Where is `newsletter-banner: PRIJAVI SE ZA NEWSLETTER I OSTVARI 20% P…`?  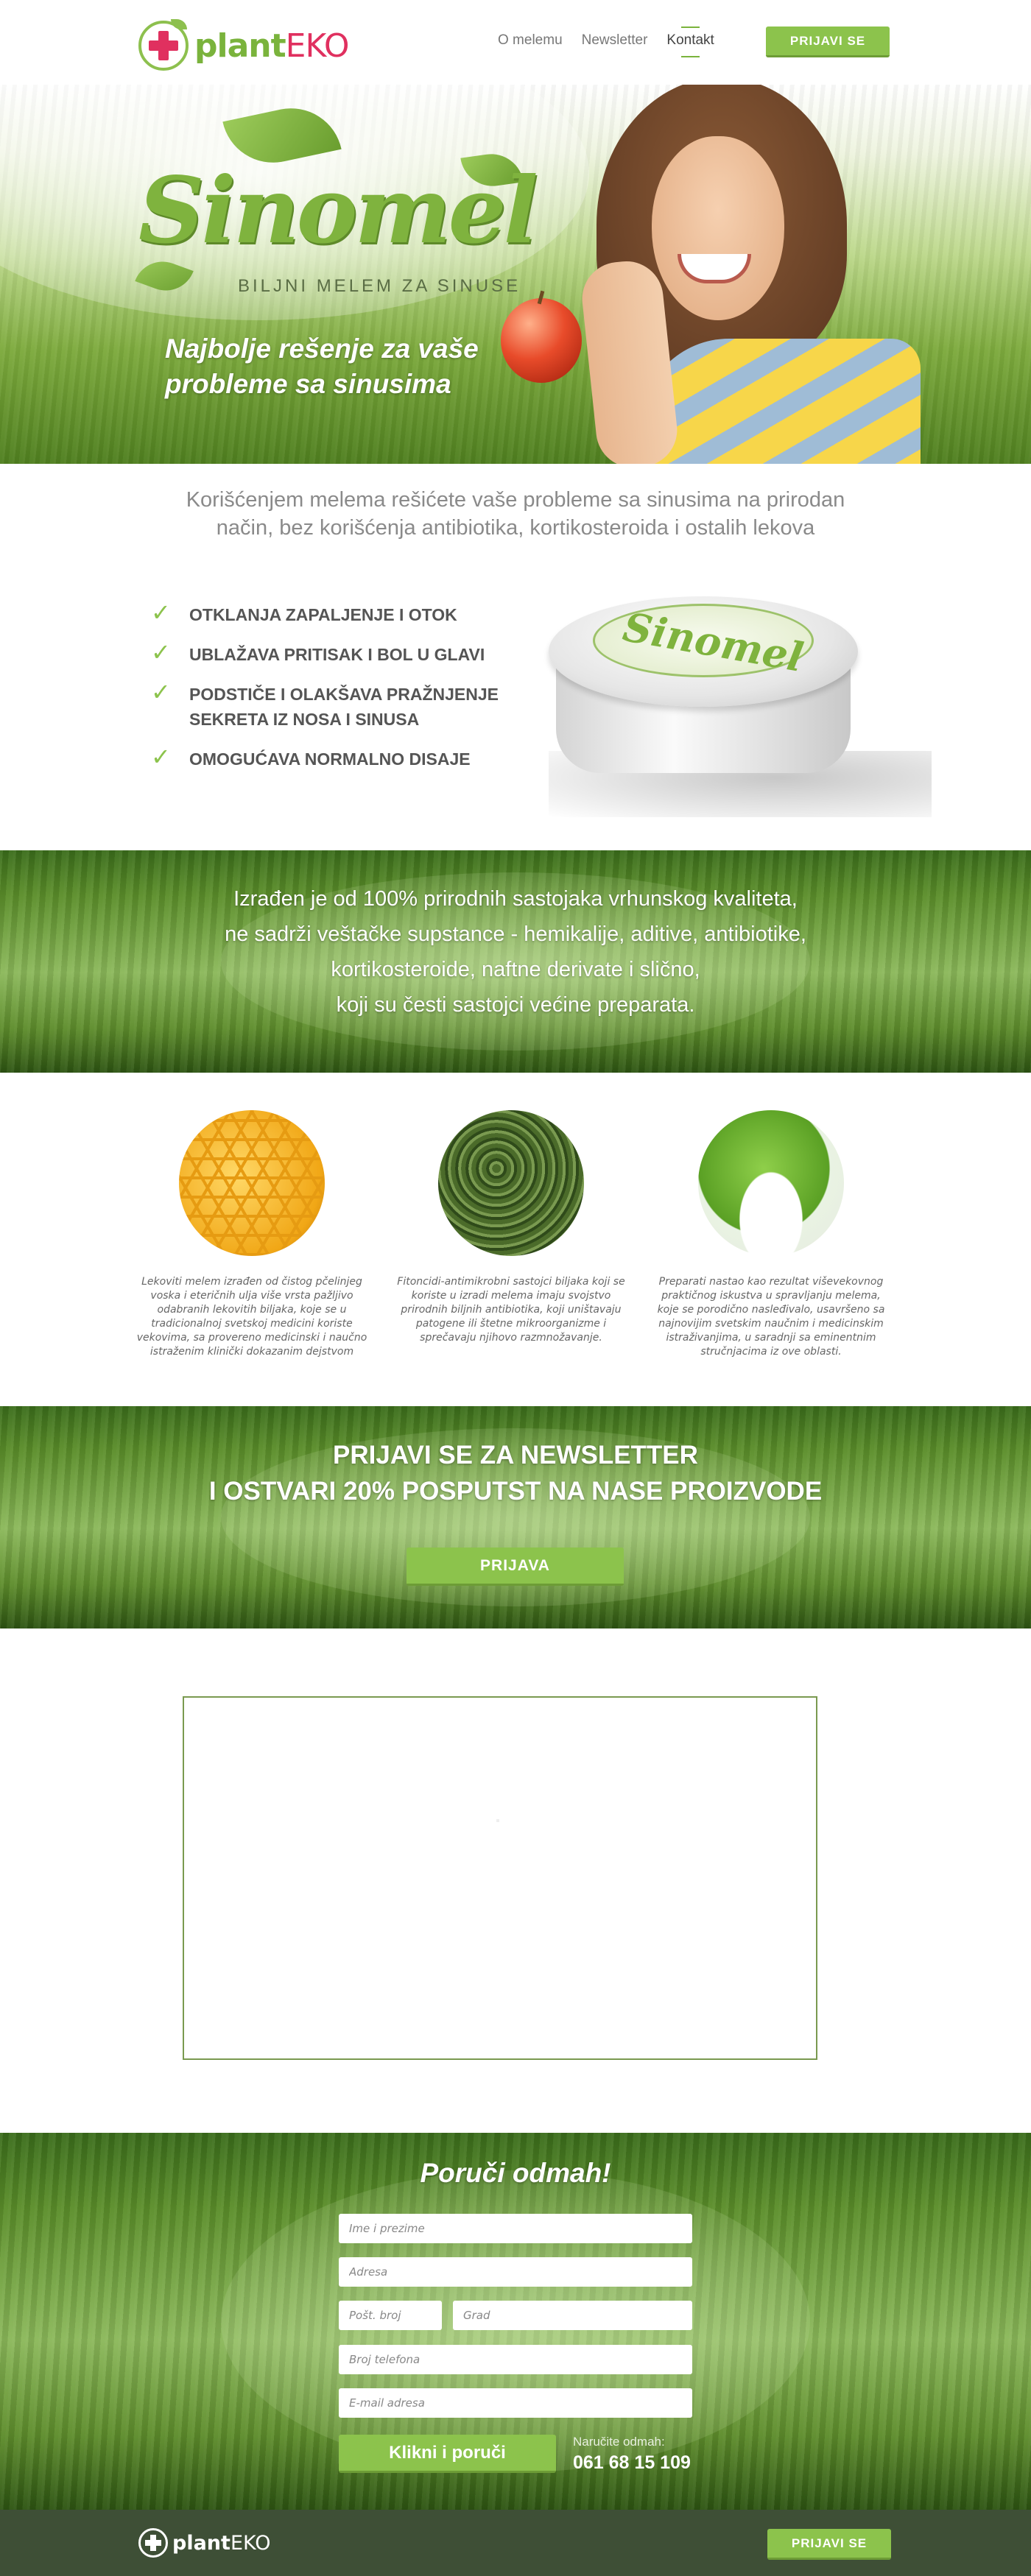 newsletter-banner: PRIJAVI SE ZA NEWSLETTER I OSTVARI 20% P… is located at coordinates (515, 1517).